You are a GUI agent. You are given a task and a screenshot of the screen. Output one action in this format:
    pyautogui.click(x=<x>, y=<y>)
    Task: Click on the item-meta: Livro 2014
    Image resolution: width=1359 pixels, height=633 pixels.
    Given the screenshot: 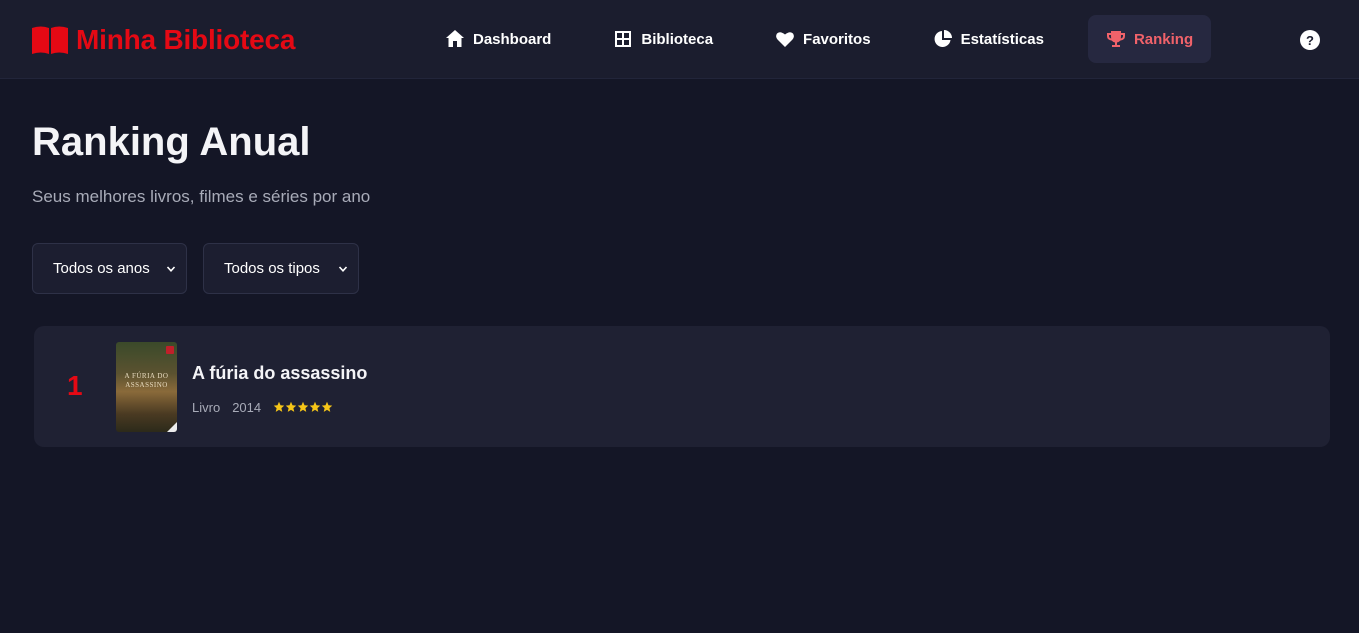 What is the action you would take?
    pyautogui.click(x=262, y=407)
    